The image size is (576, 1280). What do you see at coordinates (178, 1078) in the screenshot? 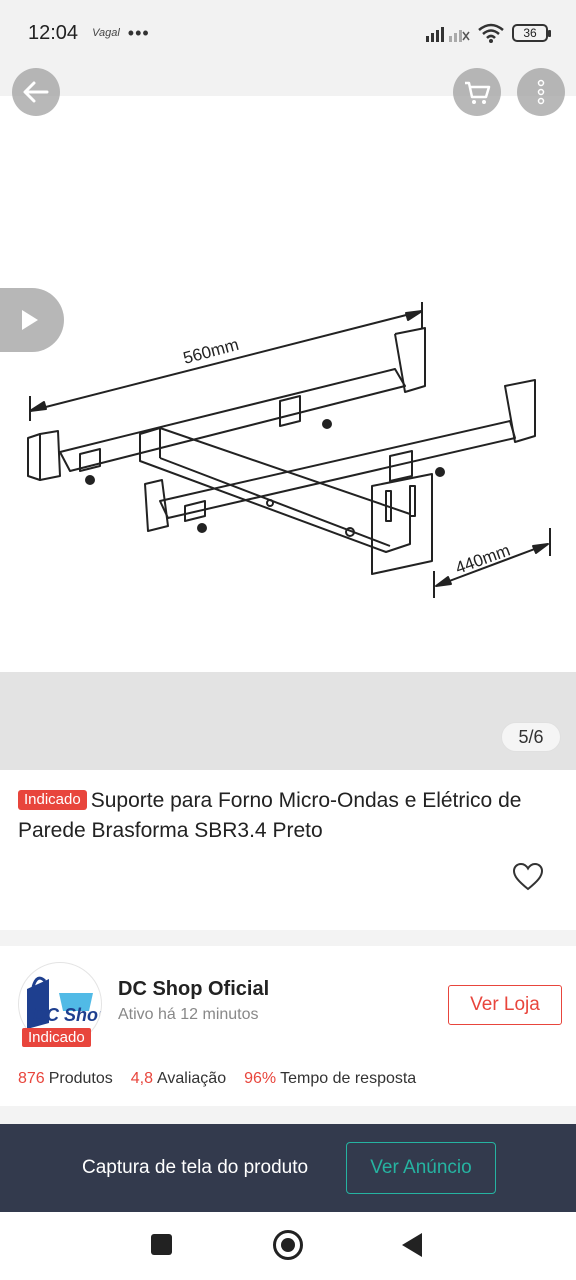
I see `stat-rating: 4,8 Avaliação` at bounding box center [178, 1078].